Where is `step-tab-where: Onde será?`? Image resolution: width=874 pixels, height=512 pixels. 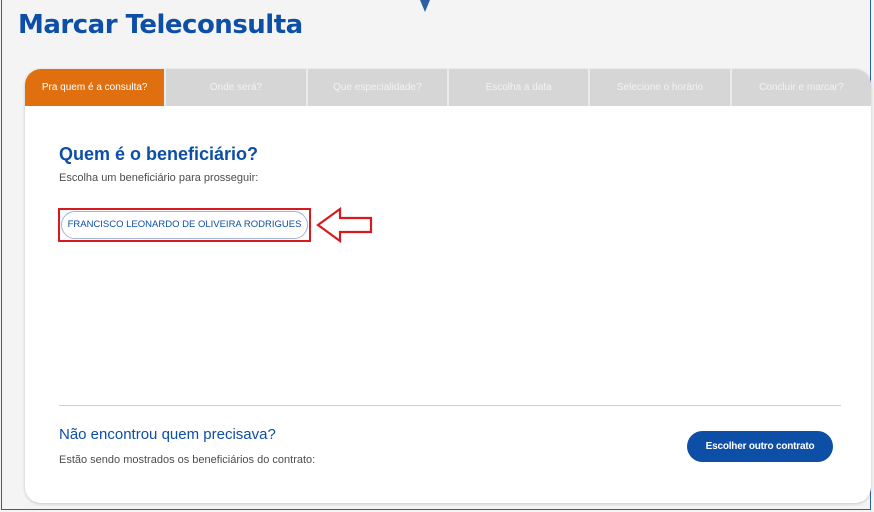 step-tab-where: Onde será? is located at coordinates (237, 87).